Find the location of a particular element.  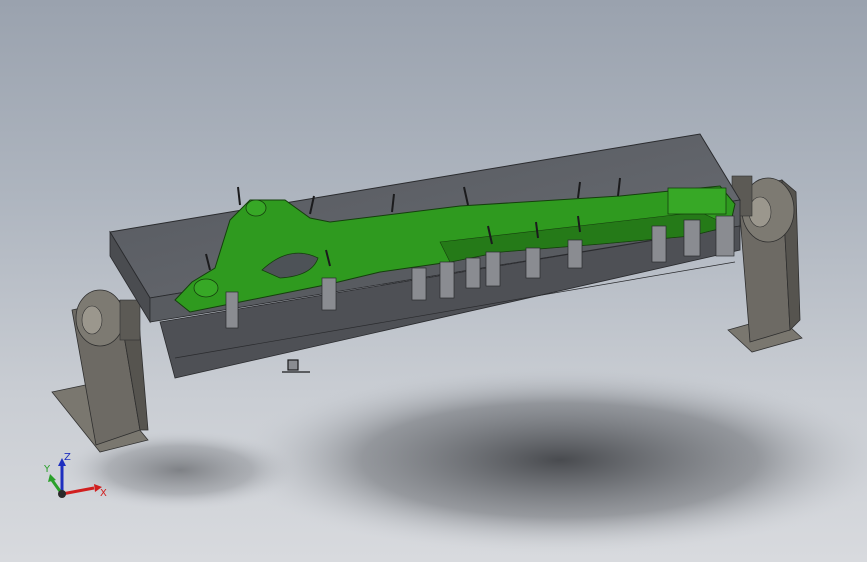

y-arrow-head-icon is located at coordinates (52, 478).